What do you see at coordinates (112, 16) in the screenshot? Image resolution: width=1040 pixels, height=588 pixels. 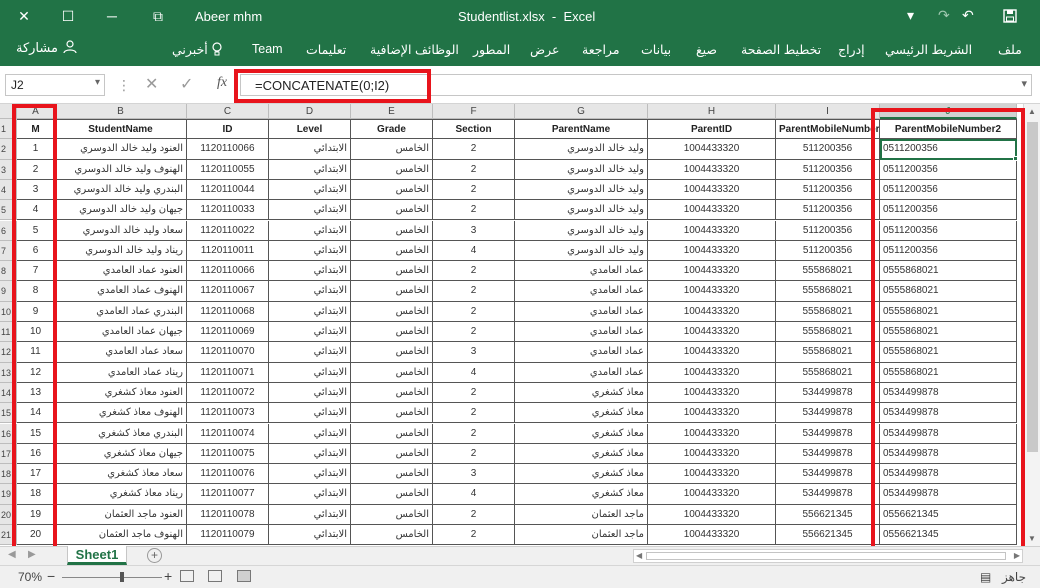 I see `minimize-icon: ─` at bounding box center [112, 16].